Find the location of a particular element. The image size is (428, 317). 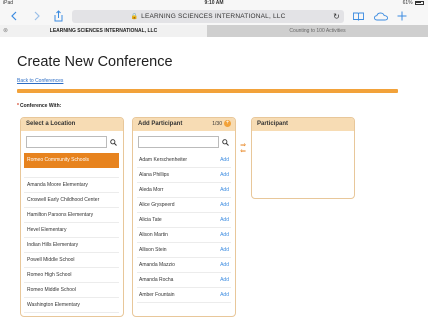

back-arrow-icon is located at coordinates (14, 16).